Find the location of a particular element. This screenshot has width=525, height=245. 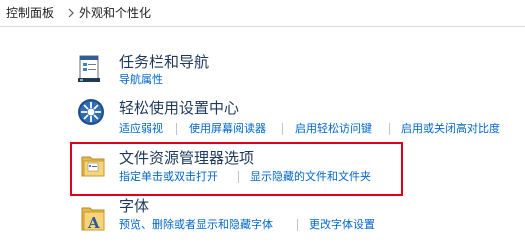

link-preview-delete-fonts: 预览、删除或者显示和隐藏字体 is located at coordinates (196, 225).